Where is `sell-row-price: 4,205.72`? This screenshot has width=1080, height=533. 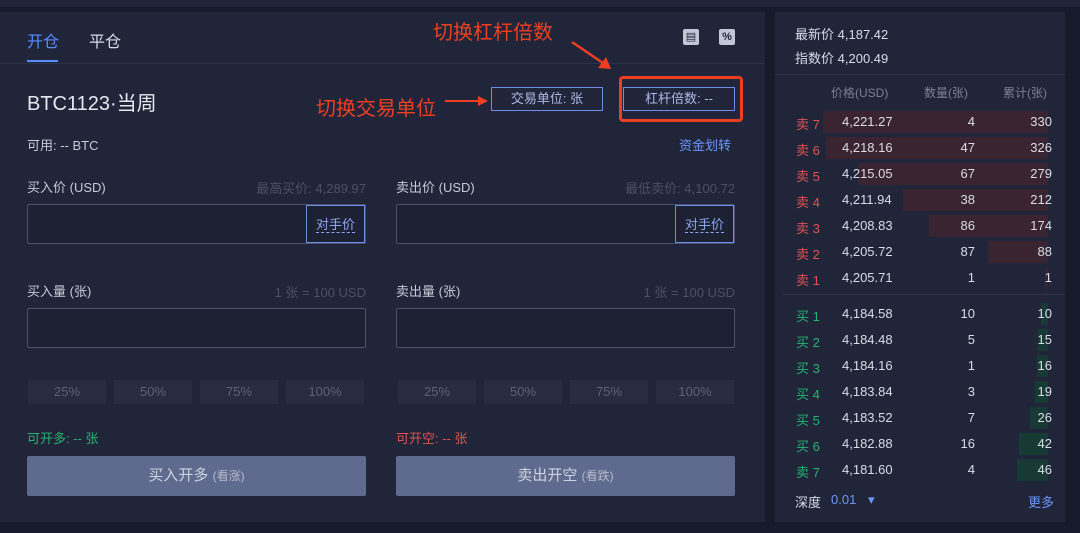 sell-row-price: 4,205.72 is located at coordinates (867, 251).